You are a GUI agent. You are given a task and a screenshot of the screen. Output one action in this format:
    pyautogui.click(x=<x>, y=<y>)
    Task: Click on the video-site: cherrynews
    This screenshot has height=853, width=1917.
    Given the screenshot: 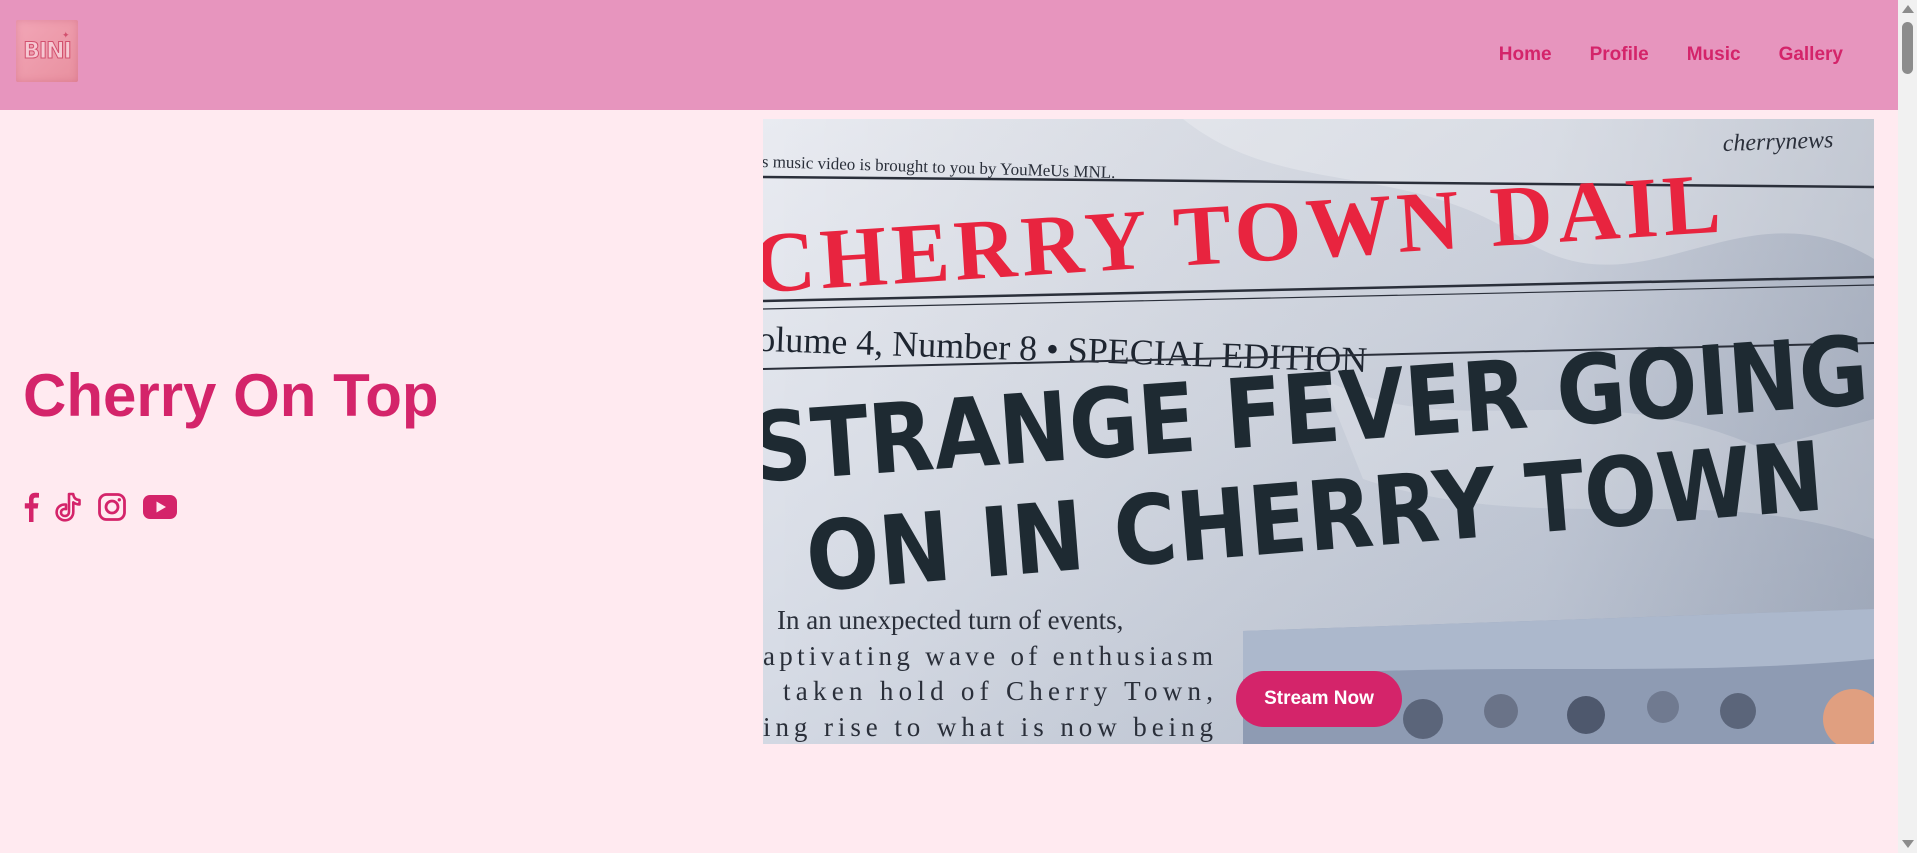 What is the action you would take?
    pyautogui.click(x=1777, y=142)
    